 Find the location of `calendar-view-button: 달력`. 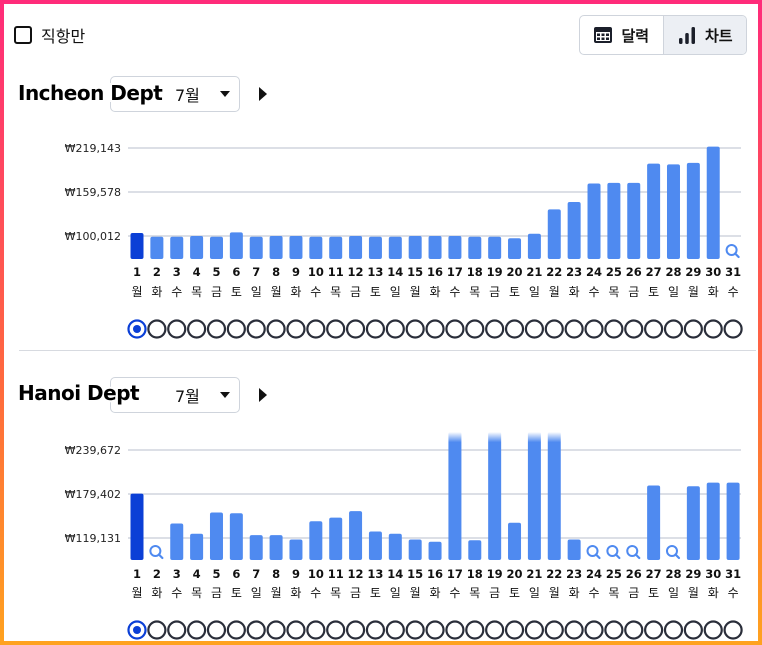

calendar-view-button: 달력 is located at coordinates (621, 35).